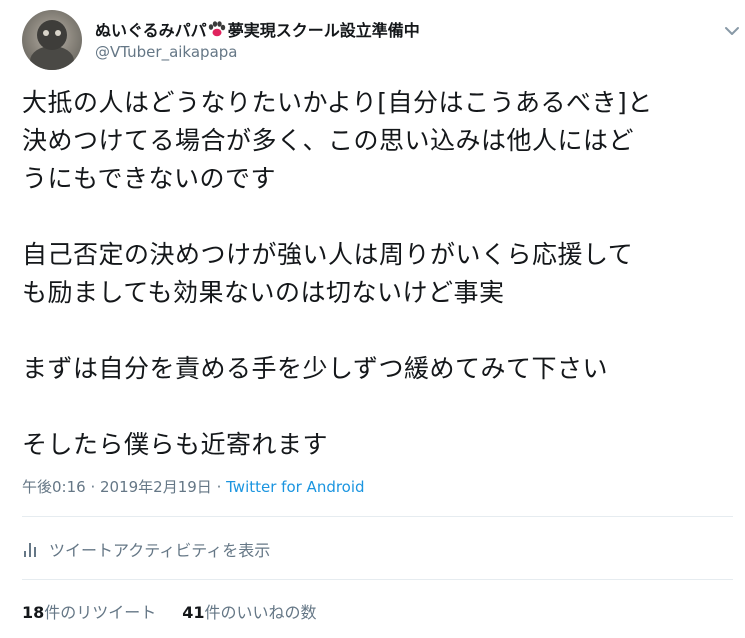 This screenshot has width=745, height=638. What do you see at coordinates (193, 612) in the screenshot?
I see `likes-count: 41` at bounding box center [193, 612].